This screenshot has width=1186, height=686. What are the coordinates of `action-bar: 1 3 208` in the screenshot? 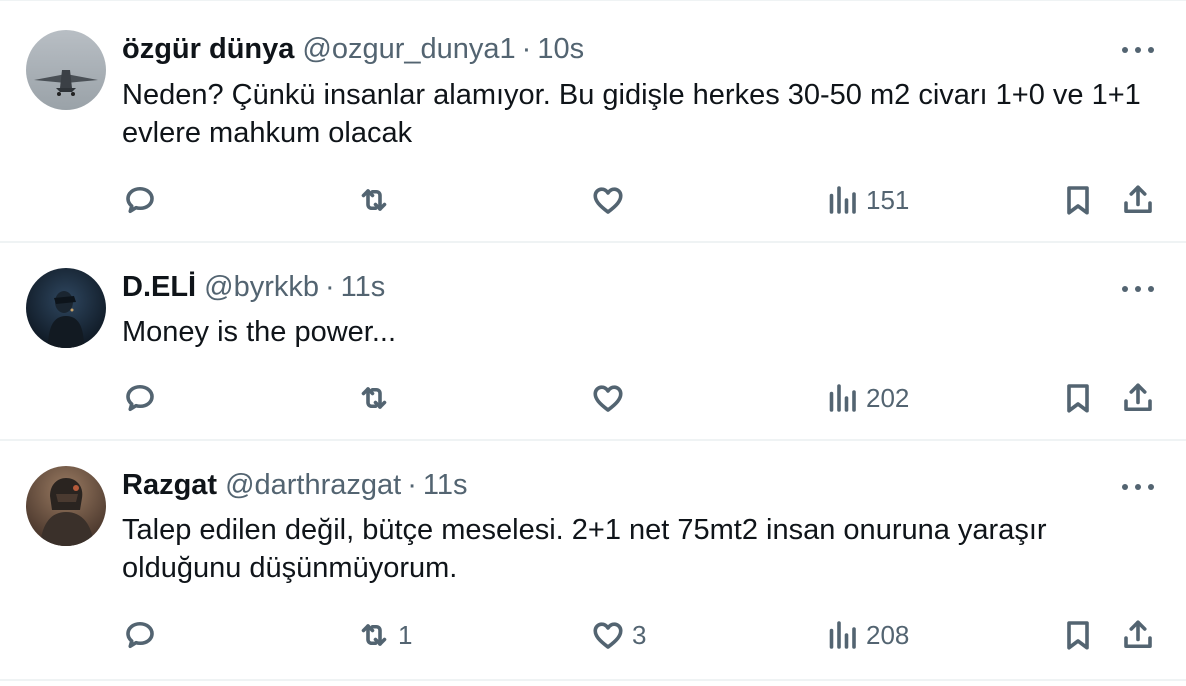 It's located at (593, 635).